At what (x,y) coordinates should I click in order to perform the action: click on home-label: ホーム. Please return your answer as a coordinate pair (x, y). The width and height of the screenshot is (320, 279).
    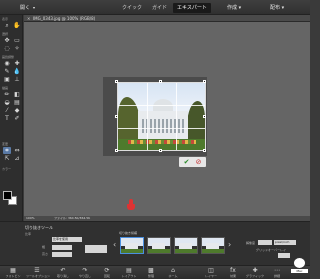
    Looking at the image, I should click on (173, 276).